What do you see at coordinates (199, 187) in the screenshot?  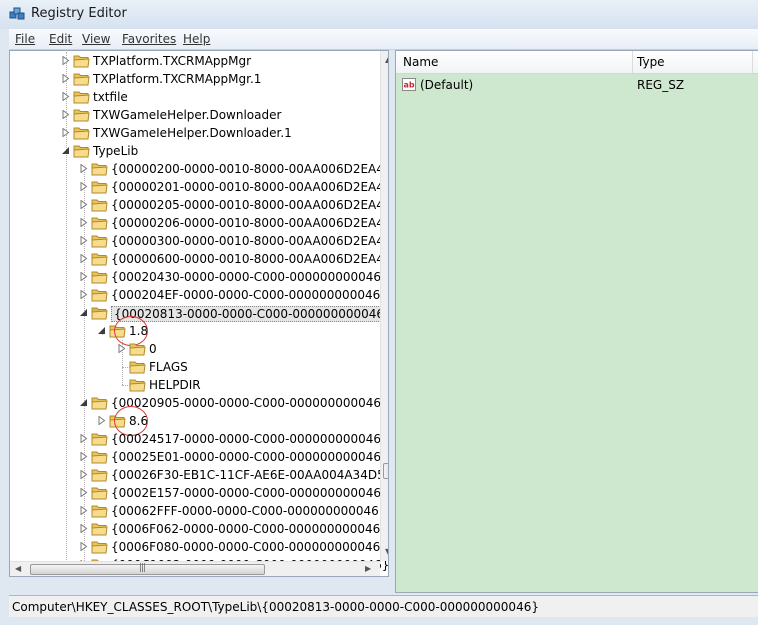 I see `tree-node: {00000201-0000-0010-8000-00AA006D2EA4}` at bounding box center [199, 187].